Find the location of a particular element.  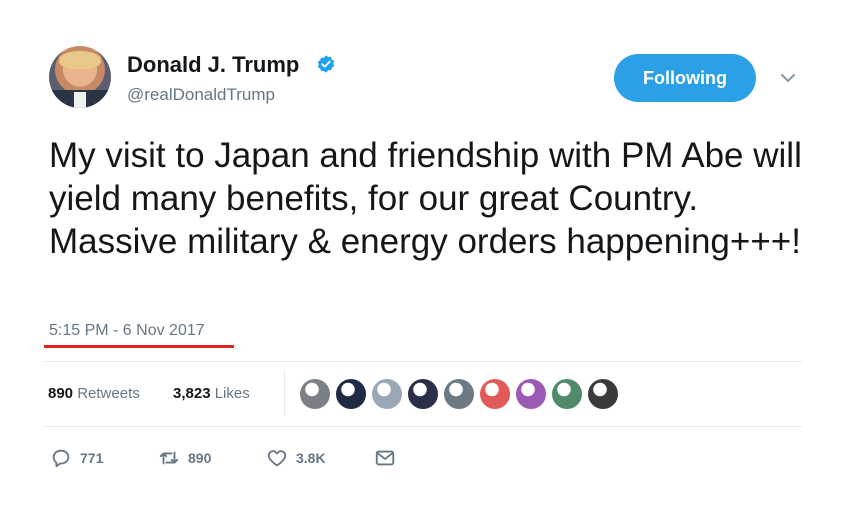

like-button: 3.8K is located at coordinates (296, 458).